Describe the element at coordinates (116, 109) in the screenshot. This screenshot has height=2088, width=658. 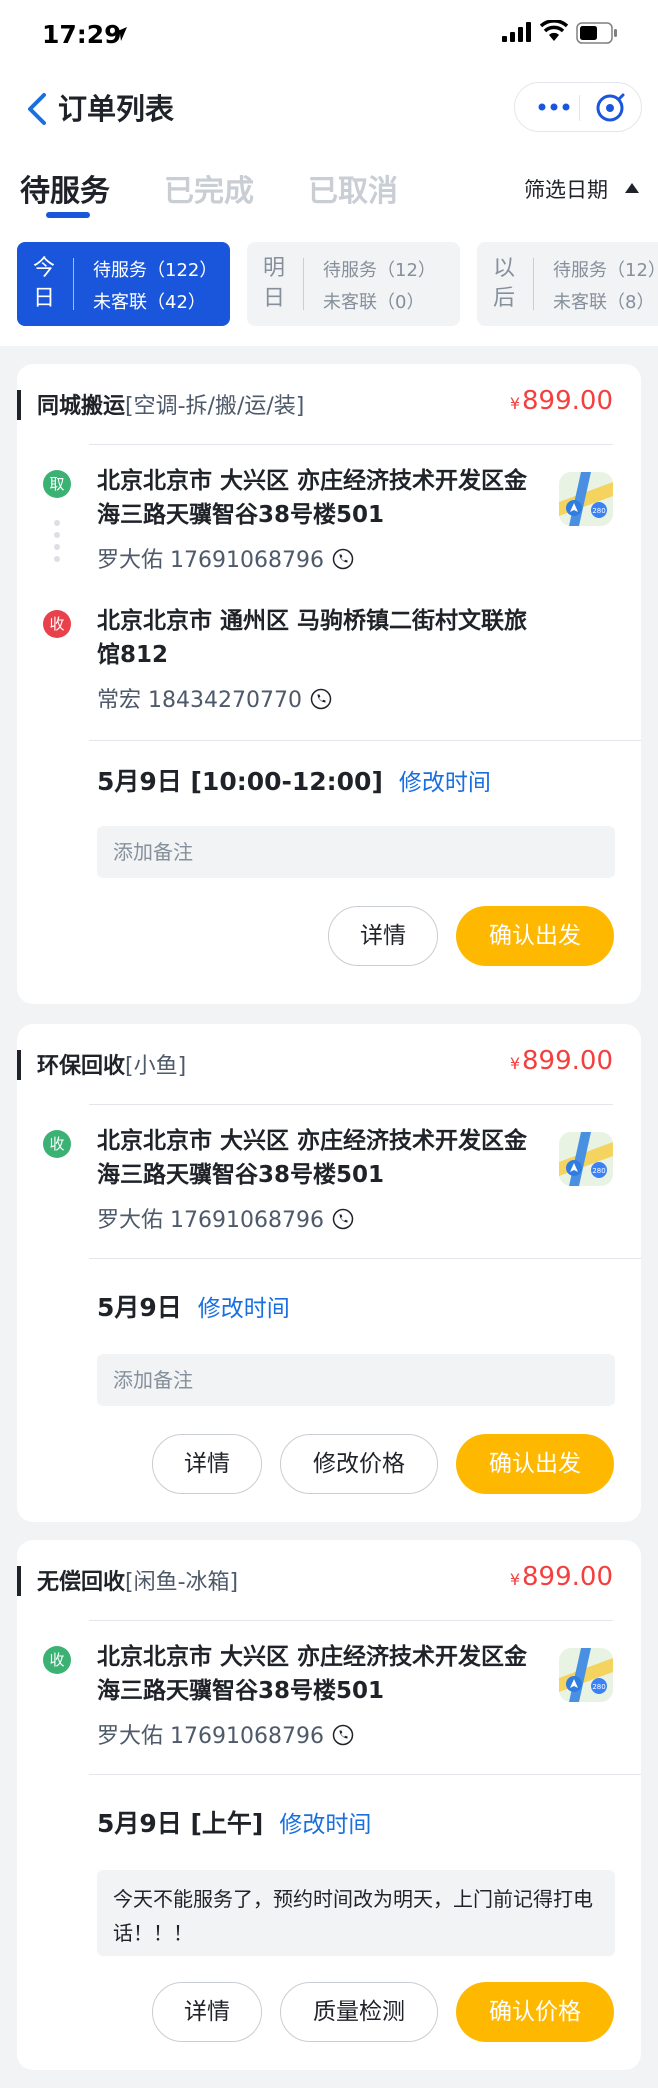
I see `page-title: 订单列表` at that location.